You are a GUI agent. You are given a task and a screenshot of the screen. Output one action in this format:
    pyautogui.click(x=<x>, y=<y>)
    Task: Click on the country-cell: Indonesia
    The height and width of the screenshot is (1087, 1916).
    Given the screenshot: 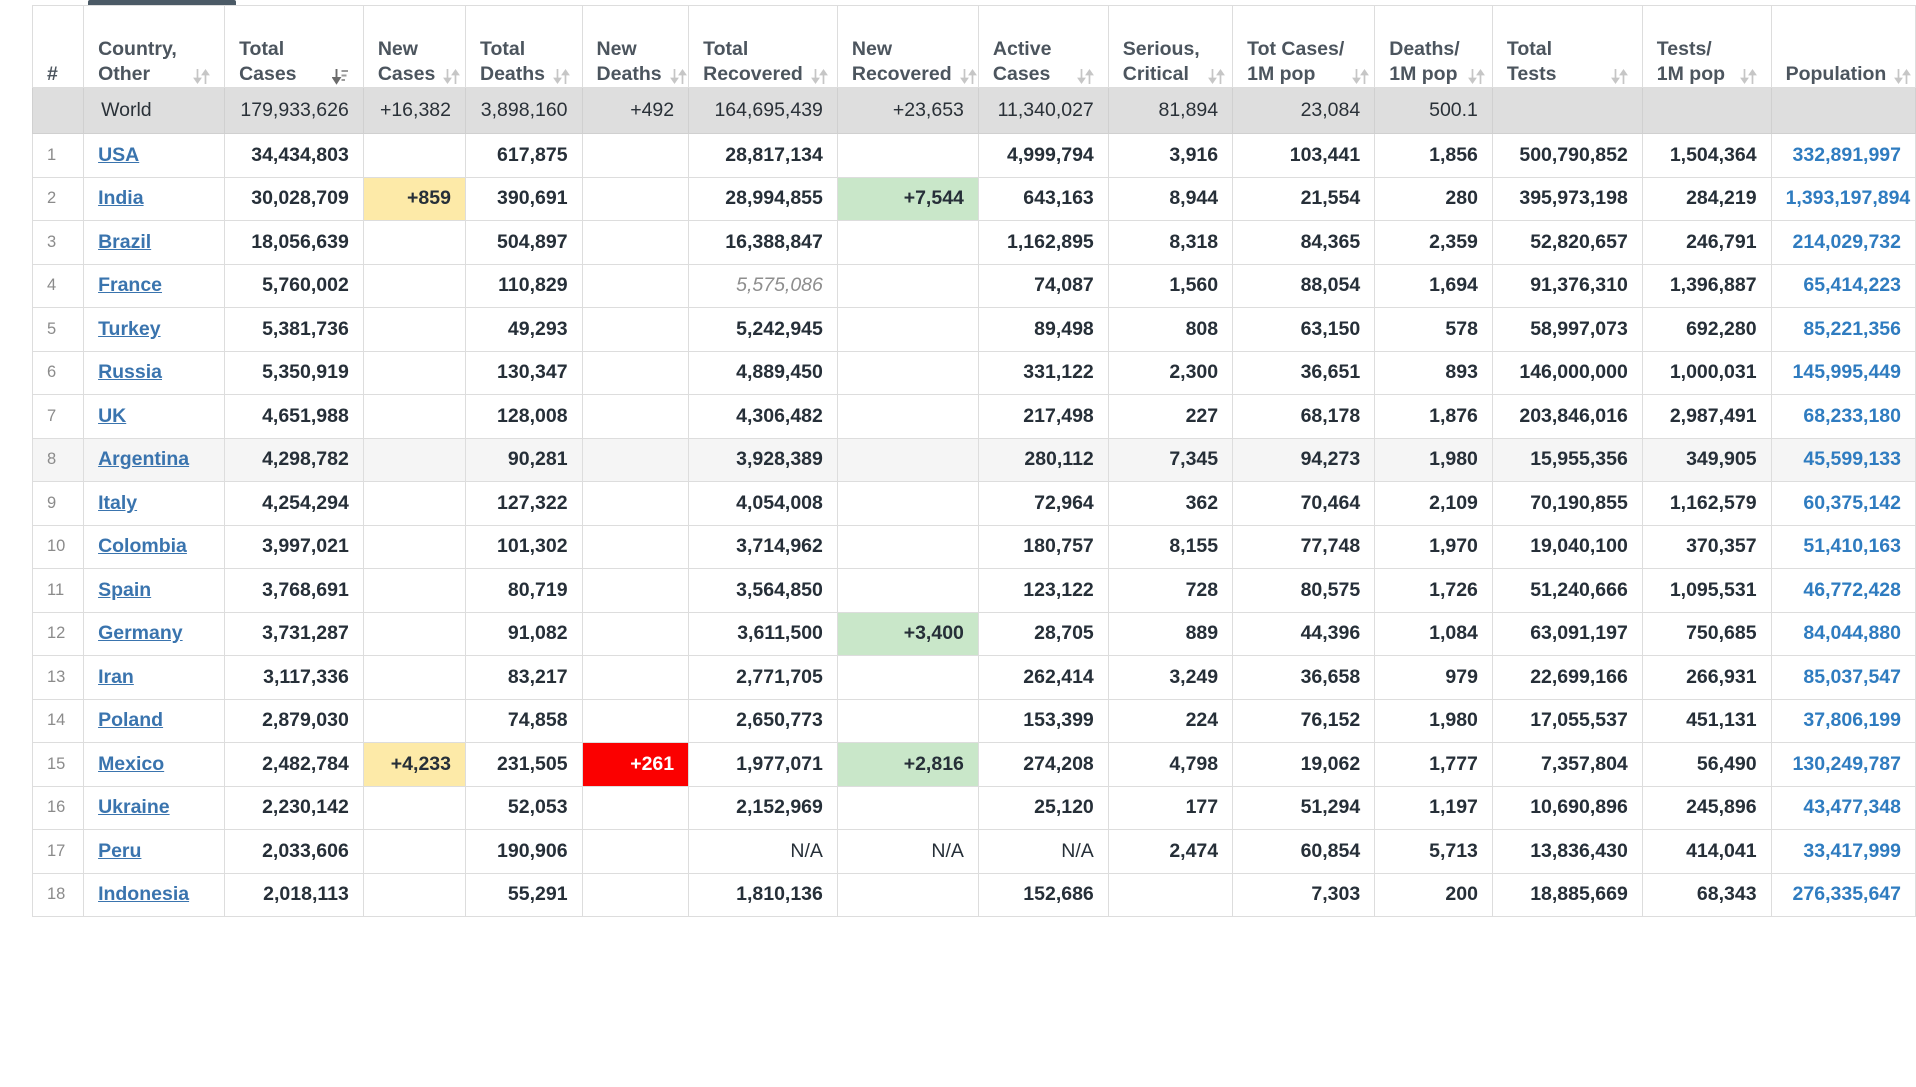 What is the action you would take?
    pyautogui.click(x=154, y=894)
    